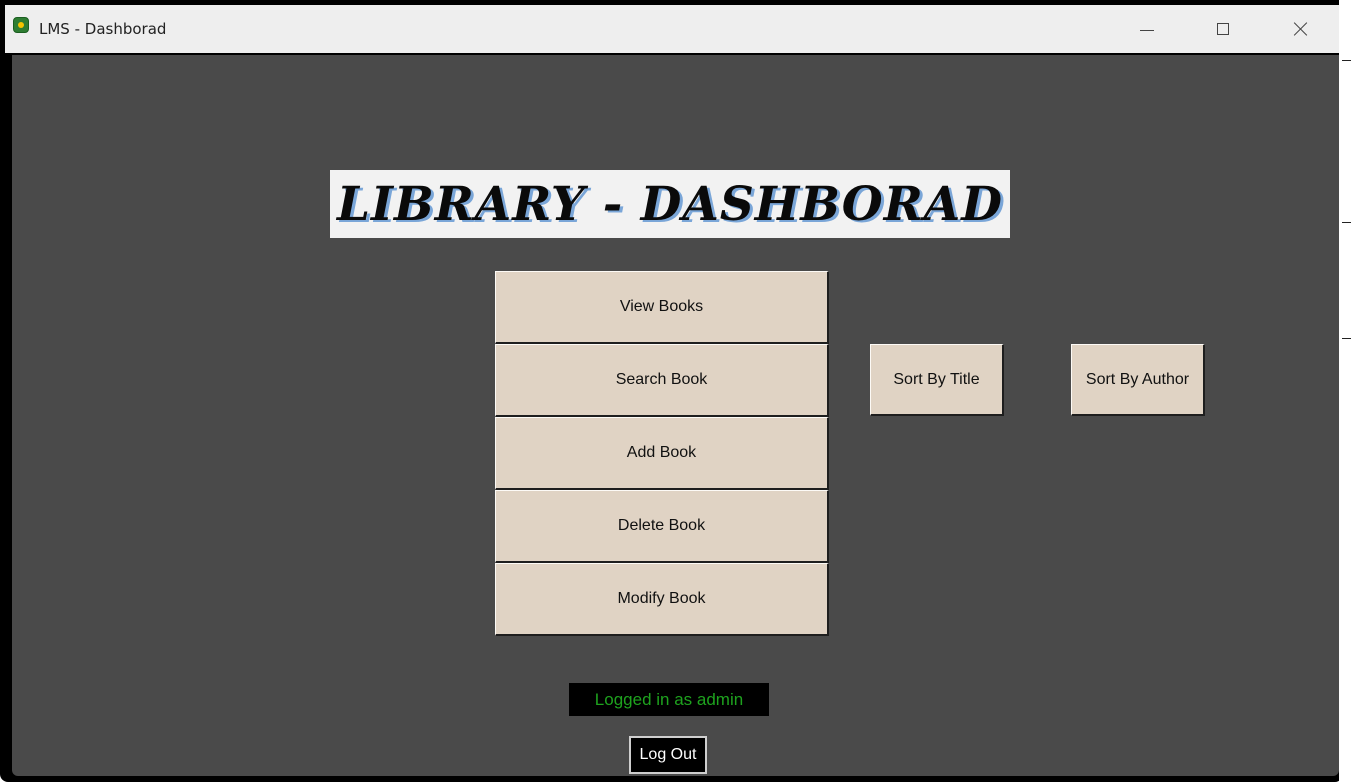 The image size is (1351, 784). I want to click on maximize-icon, so click(1223, 29).